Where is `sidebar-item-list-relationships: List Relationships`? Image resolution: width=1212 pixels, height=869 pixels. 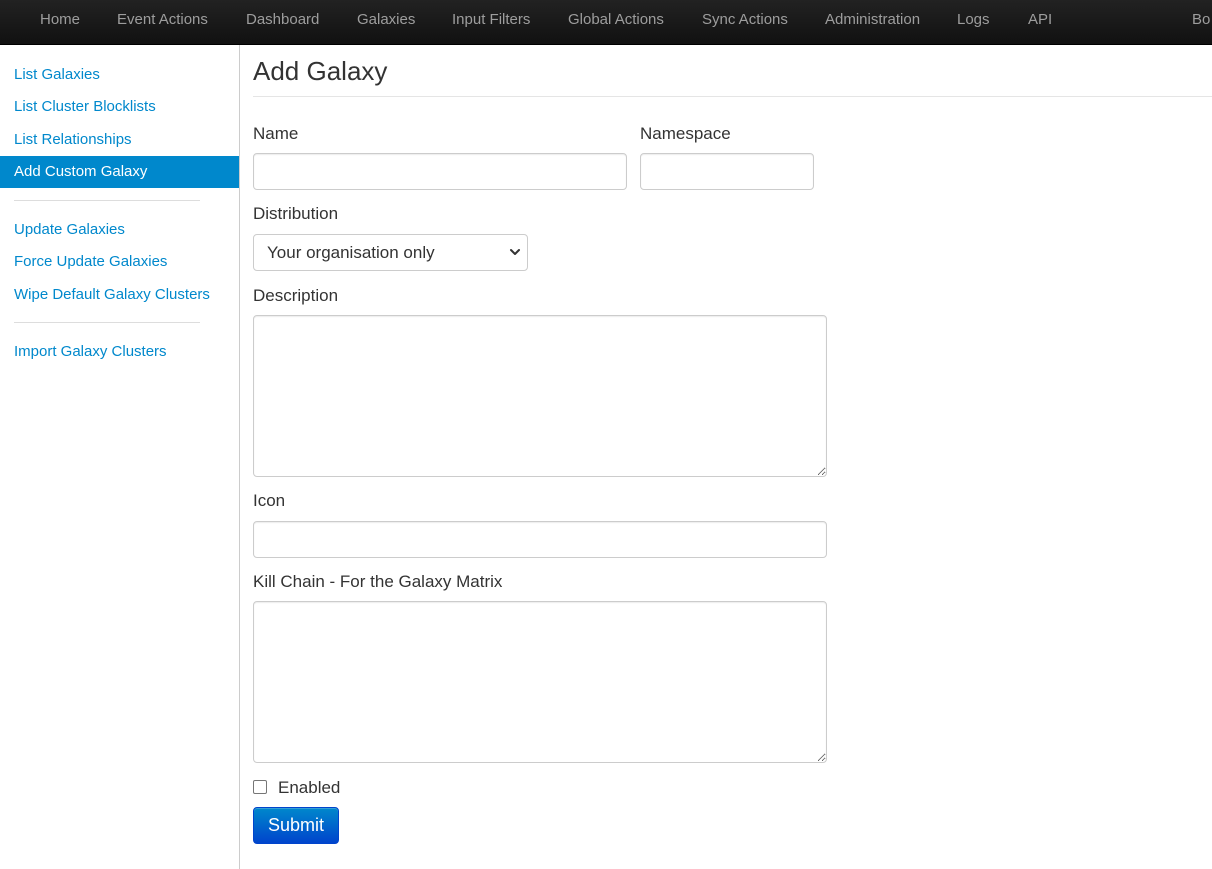 sidebar-item-list-relationships: List Relationships is located at coordinates (119, 140).